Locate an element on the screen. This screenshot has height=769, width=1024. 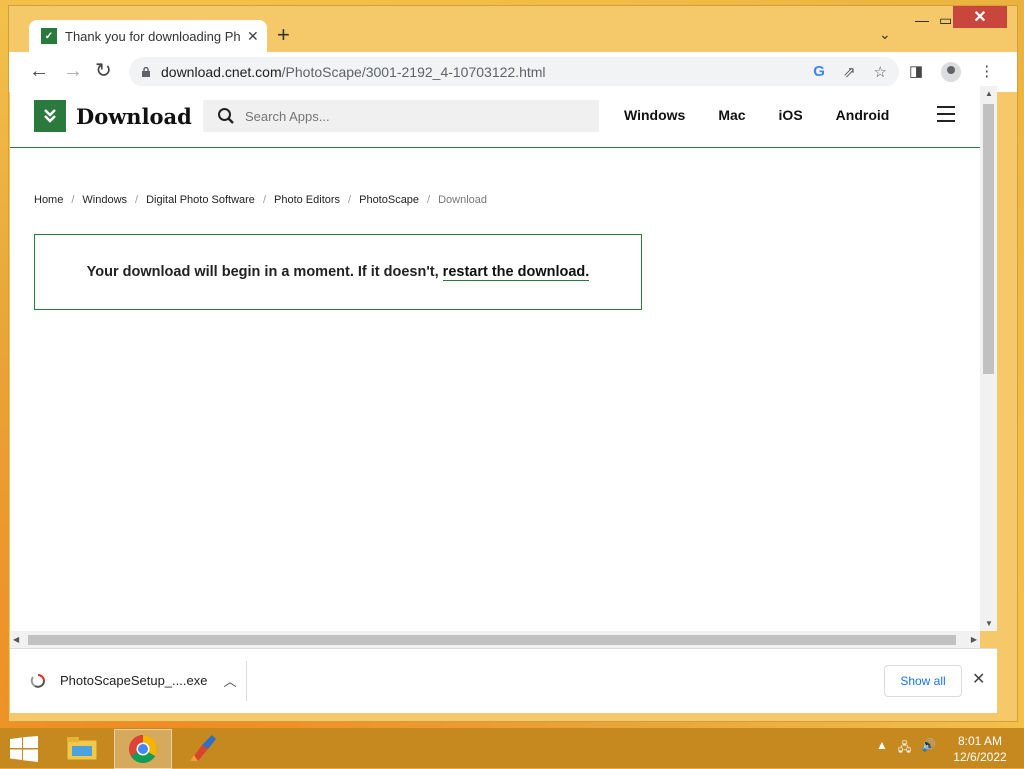
lock-icon is located at coordinates (146, 72).